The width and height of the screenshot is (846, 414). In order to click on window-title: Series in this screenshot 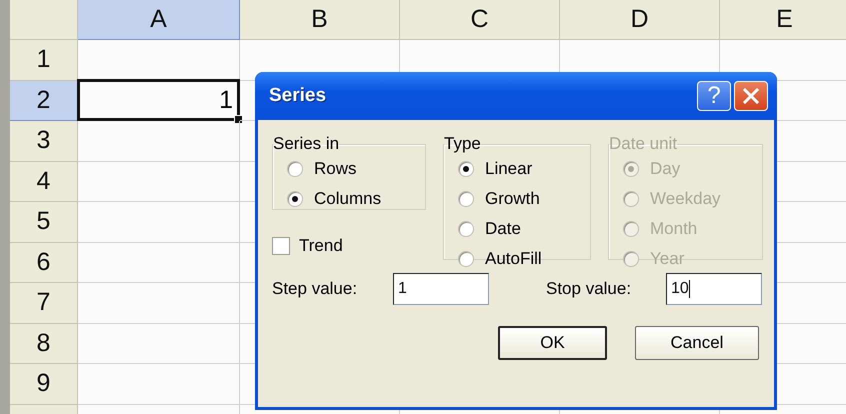, I will do `click(298, 96)`.